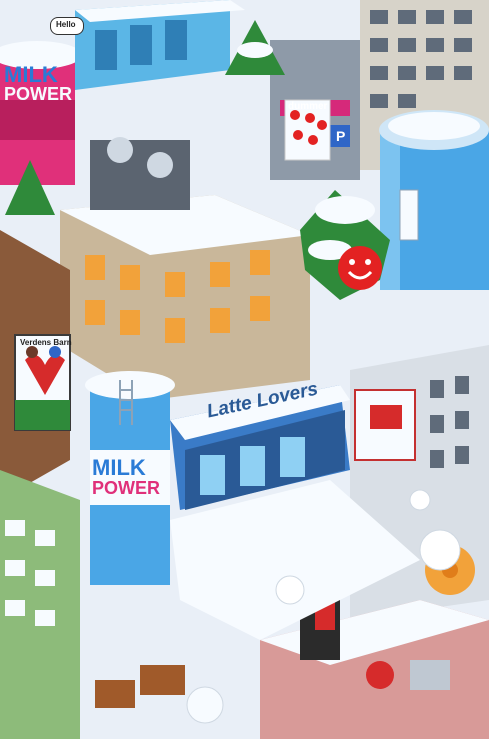 The width and height of the screenshot is (489, 739). I want to click on speech-bubble: Hello, so click(67, 26).